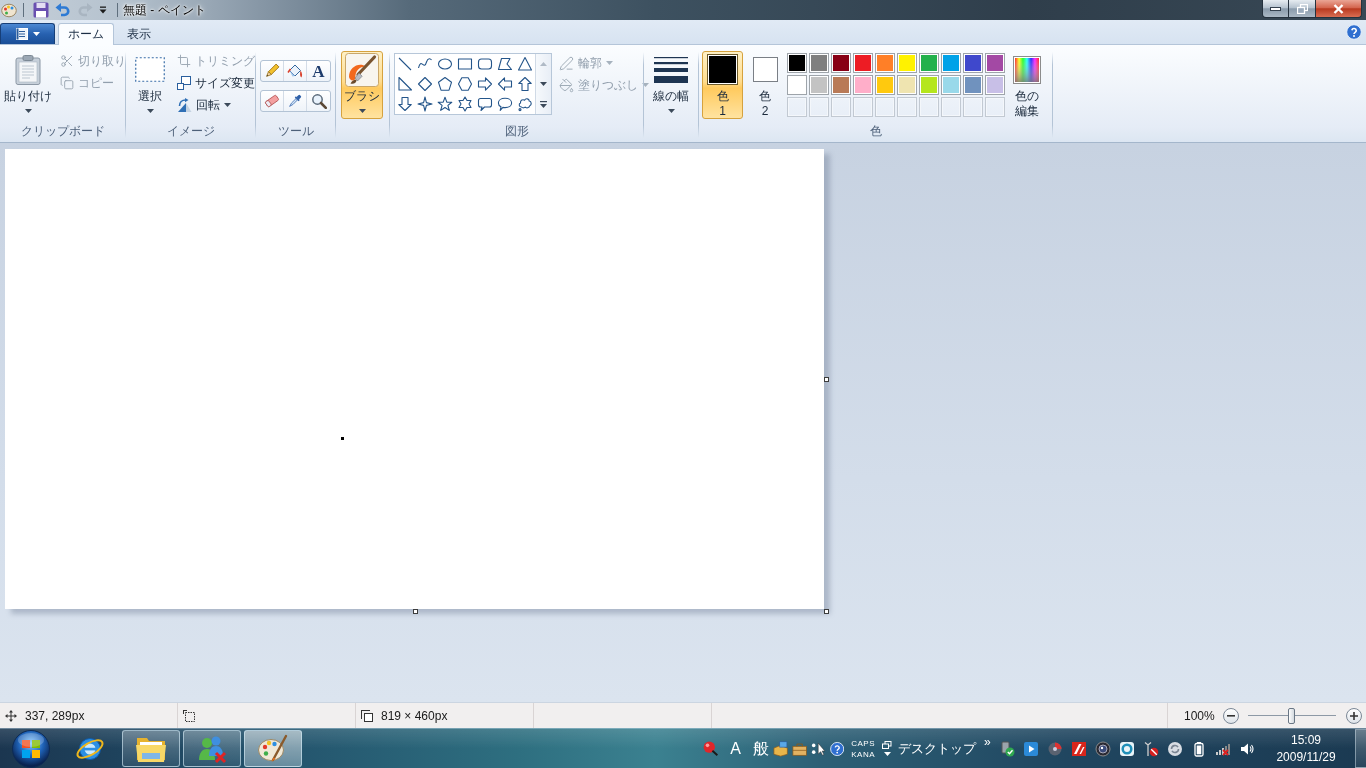  What do you see at coordinates (150, 85) in the screenshot?
I see `select-button: 選択` at bounding box center [150, 85].